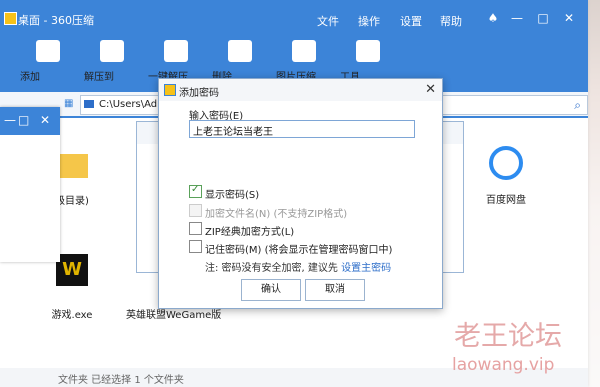 Image resolution: width=600 pixels, height=387 pixels. What do you see at coordinates (68, 103) in the screenshot?
I see `view-grid-icon: ▦` at bounding box center [68, 103].